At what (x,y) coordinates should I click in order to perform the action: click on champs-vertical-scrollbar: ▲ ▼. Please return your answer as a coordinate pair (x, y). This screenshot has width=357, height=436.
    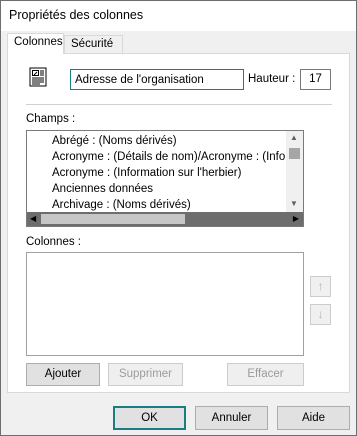
    Looking at the image, I should click on (294, 171).